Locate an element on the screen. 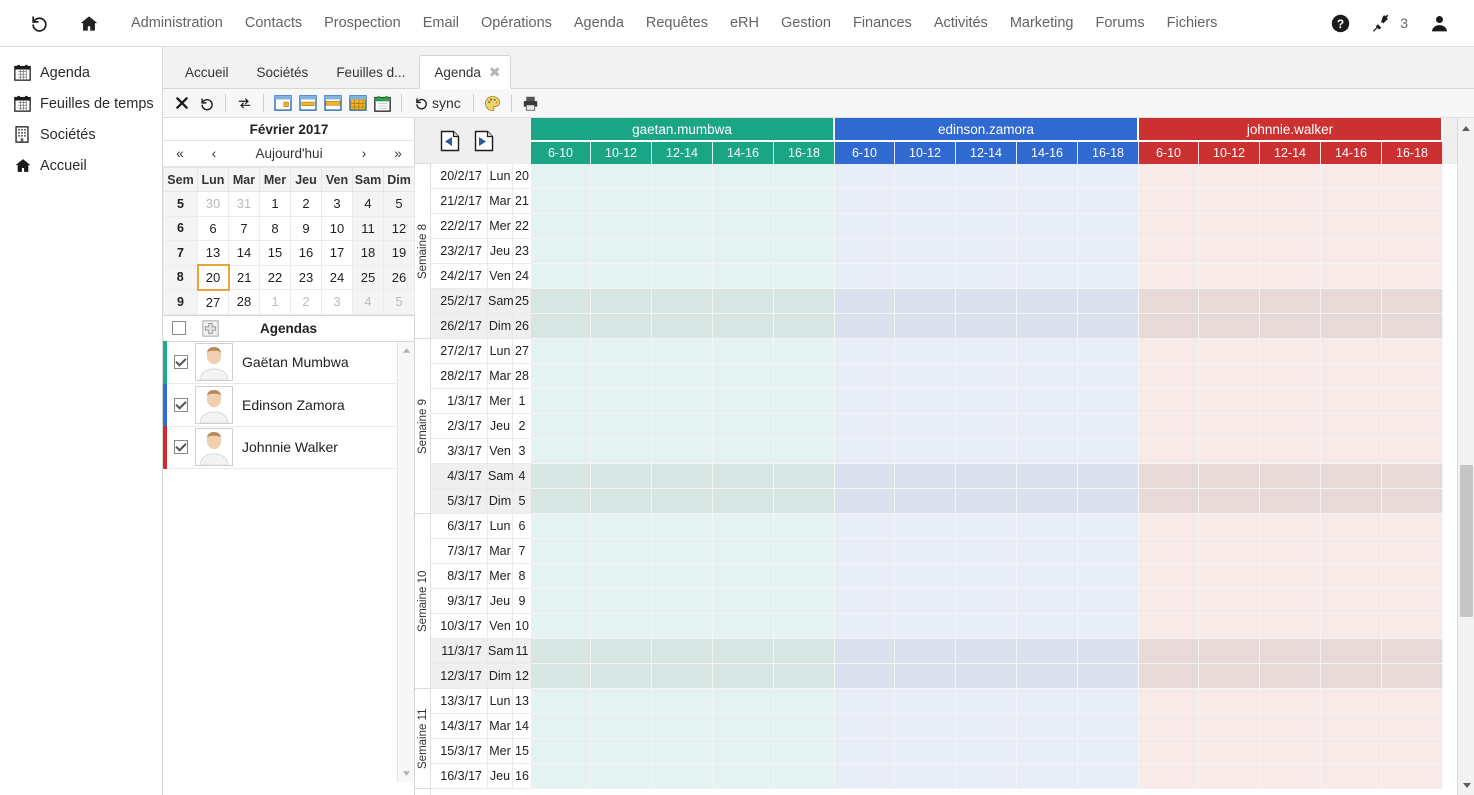 Image resolution: width=1474 pixels, height=795 pixels. nav-link-forums: Forums is located at coordinates (1119, 23).